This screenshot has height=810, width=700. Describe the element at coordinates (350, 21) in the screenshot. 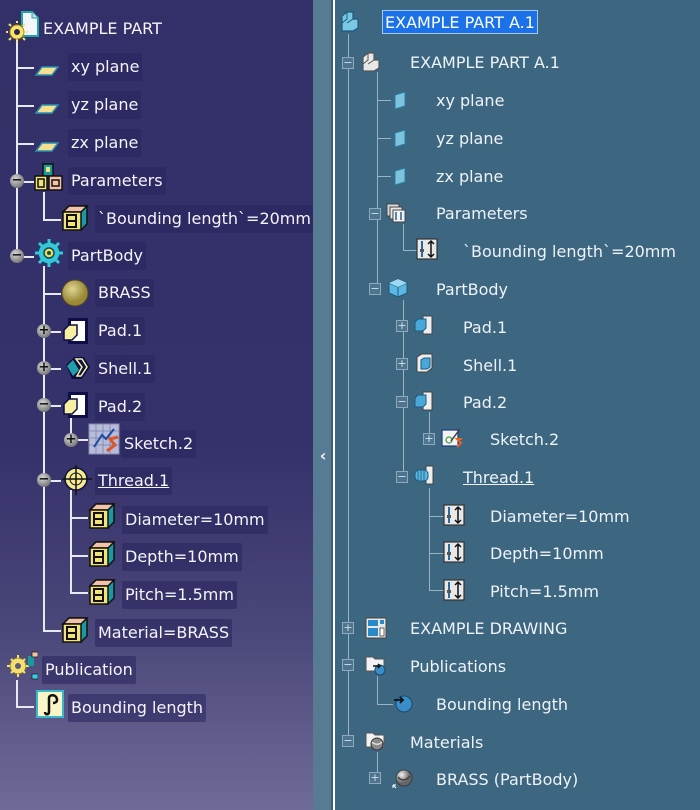

I see `product-icon` at that location.